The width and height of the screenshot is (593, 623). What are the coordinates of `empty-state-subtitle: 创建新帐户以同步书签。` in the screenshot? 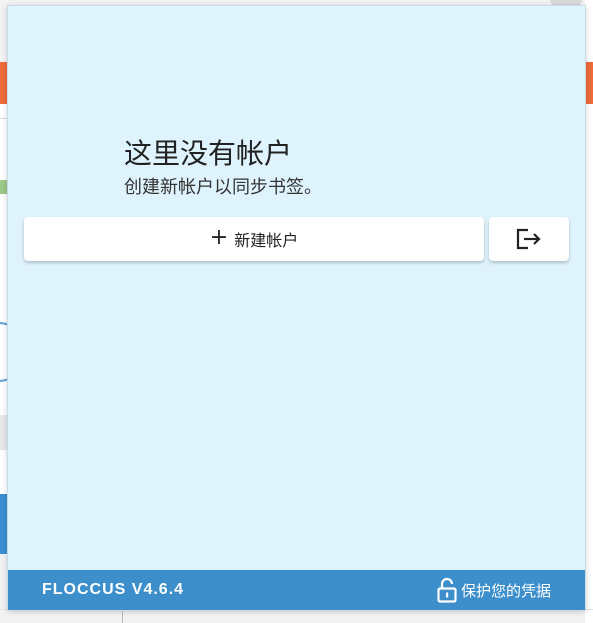 It's located at (223, 187).